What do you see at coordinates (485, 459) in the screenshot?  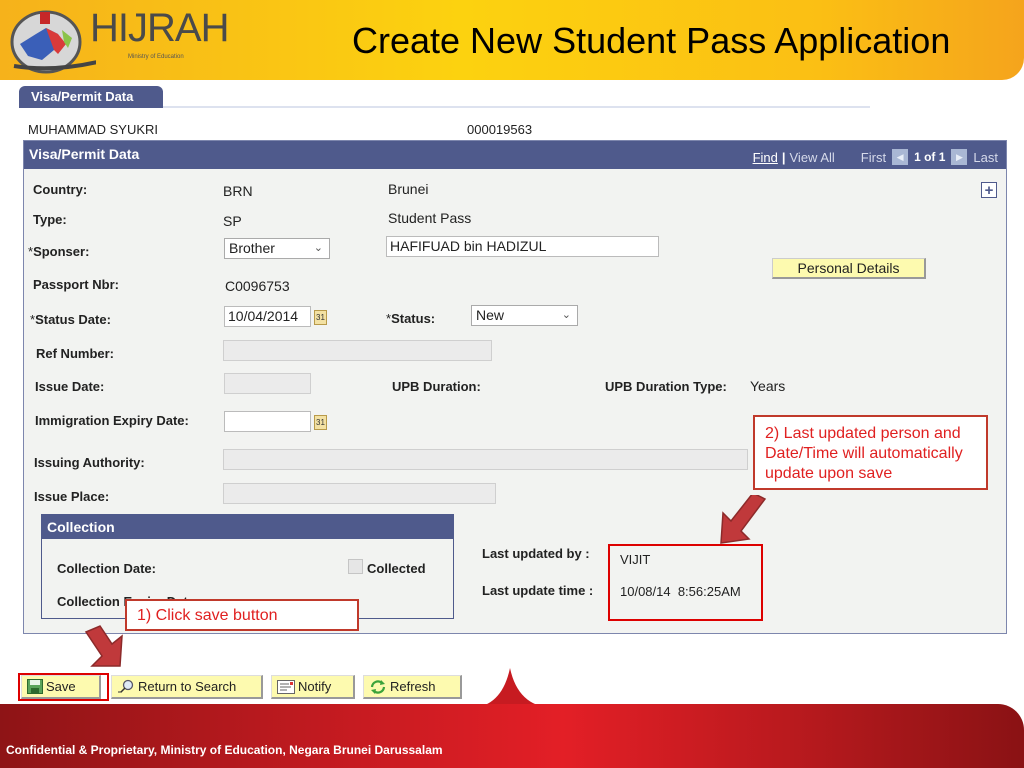 I see `issuing-authority-input` at bounding box center [485, 459].